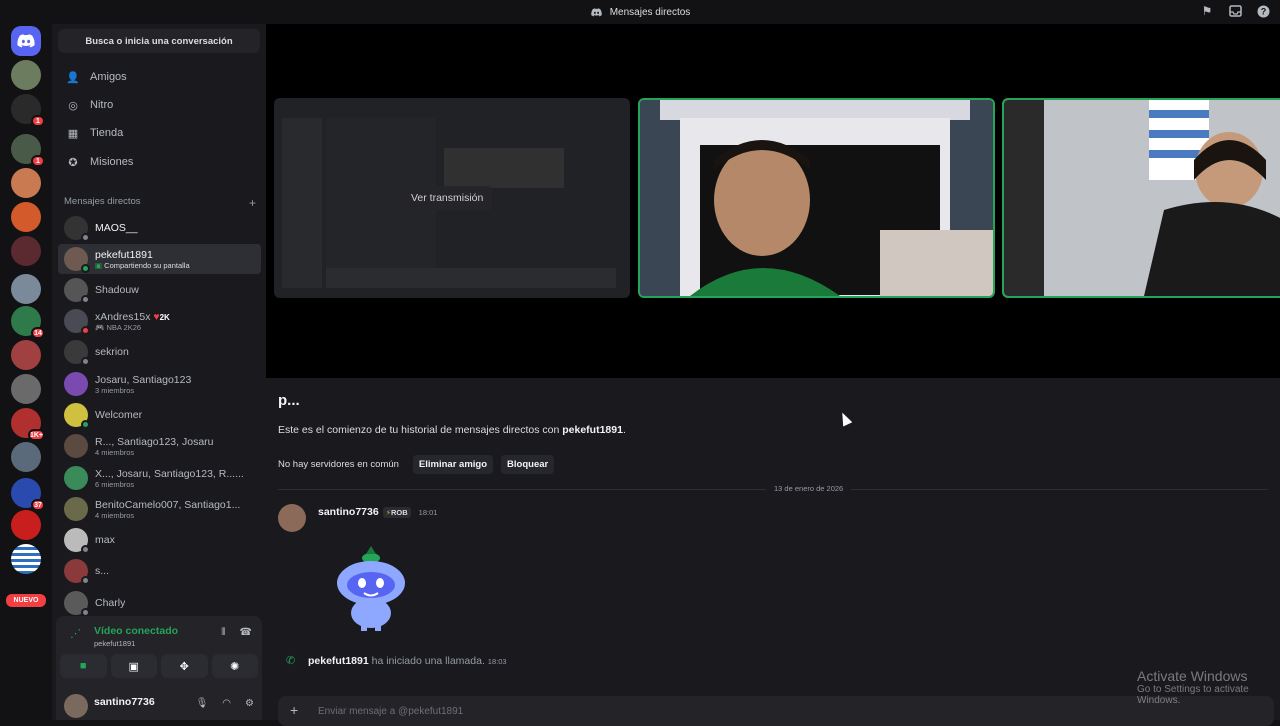 This screenshot has width=1280, height=726. Describe the element at coordinates (159, 105) in the screenshot. I see `nav-nitro: ◎ Nitro` at that location.